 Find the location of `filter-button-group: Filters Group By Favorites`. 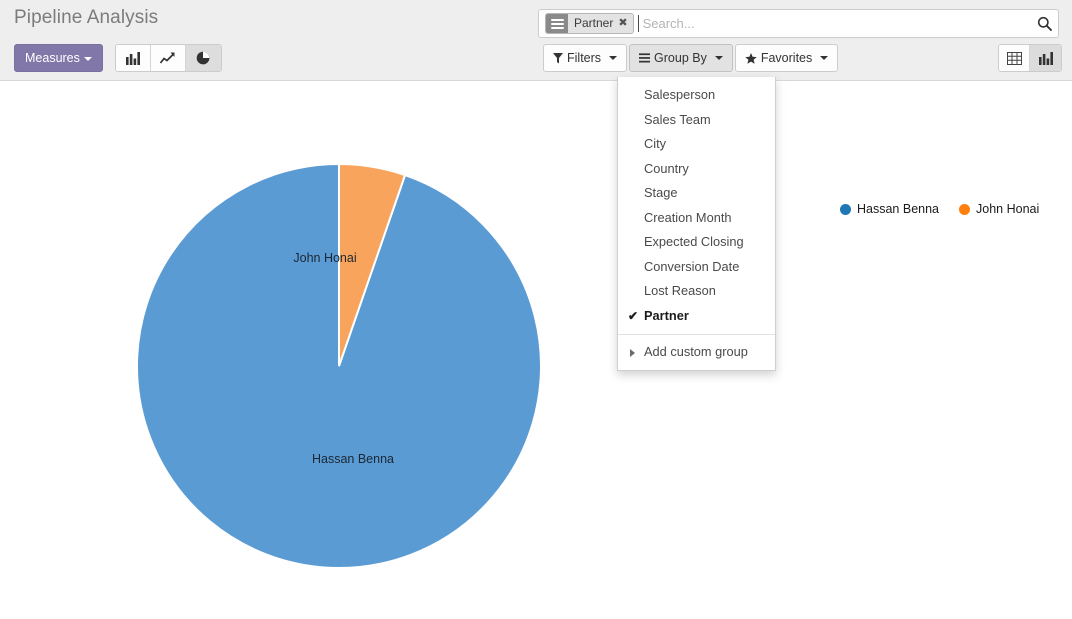

filter-button-group: Filters Group By Favorites is located at coordinates (691, 58).